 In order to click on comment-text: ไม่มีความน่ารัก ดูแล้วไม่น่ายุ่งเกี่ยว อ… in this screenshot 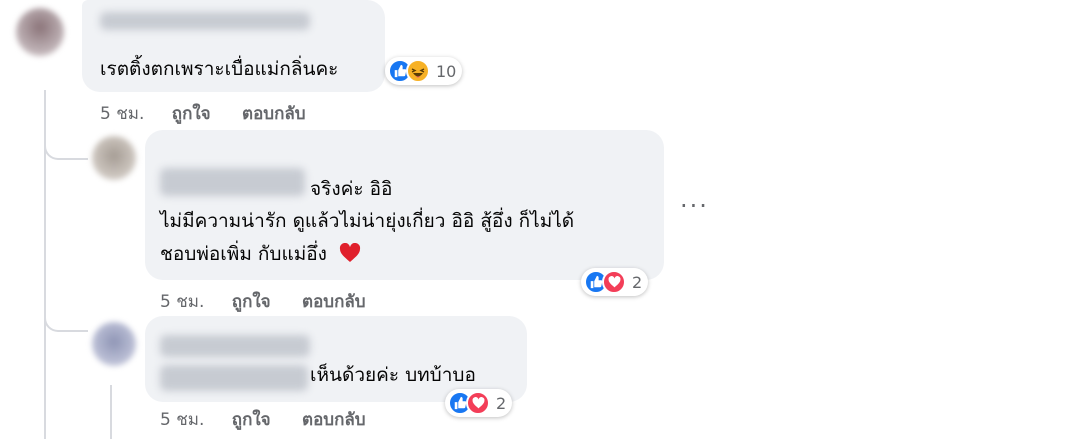, I will do `click(367, 221)`.